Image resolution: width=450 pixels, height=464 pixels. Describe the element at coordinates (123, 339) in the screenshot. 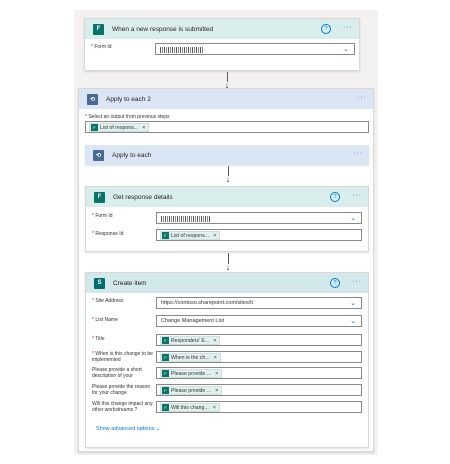

I see `title-row: * Title` at that location.